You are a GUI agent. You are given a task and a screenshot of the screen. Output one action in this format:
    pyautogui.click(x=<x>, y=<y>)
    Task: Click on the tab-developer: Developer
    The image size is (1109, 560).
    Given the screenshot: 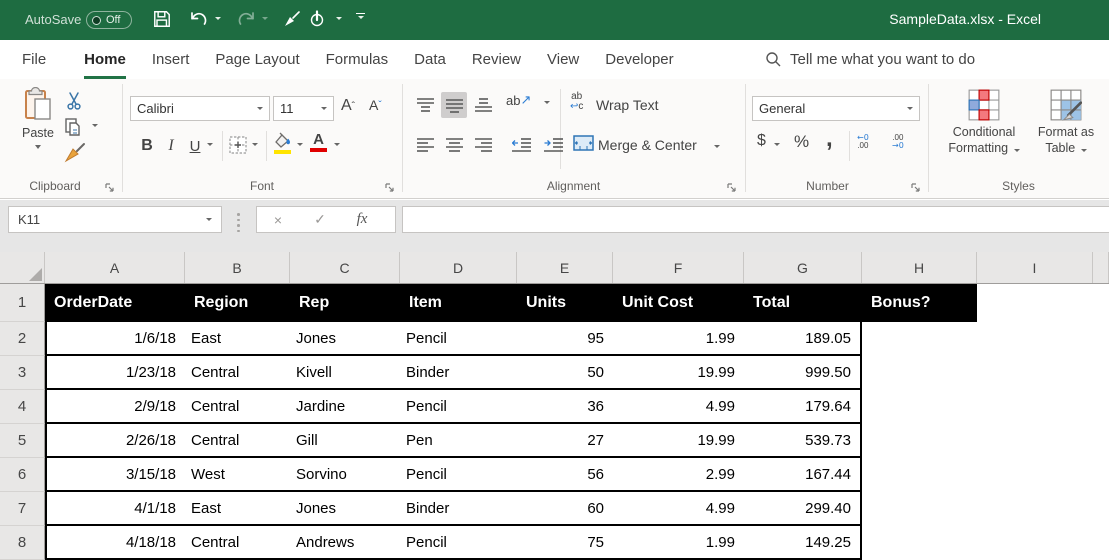 What is the action you would take?
    pyautogui.click(x=639, y=59)
    